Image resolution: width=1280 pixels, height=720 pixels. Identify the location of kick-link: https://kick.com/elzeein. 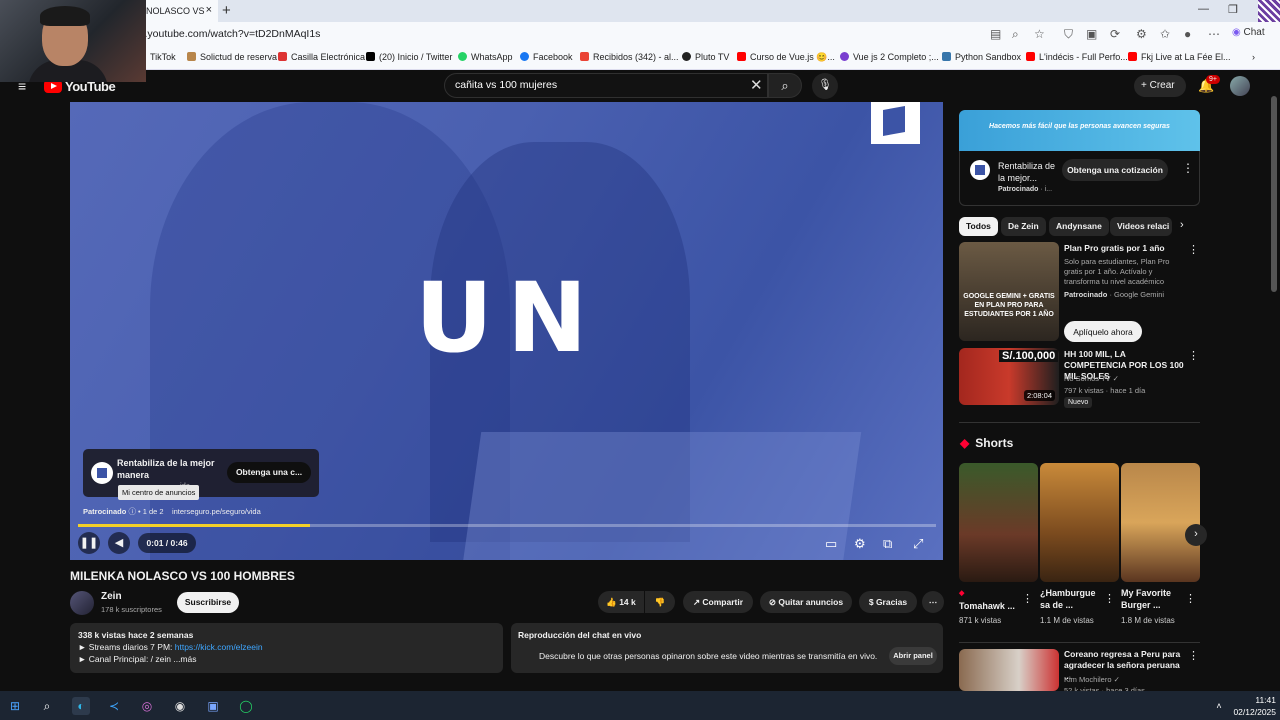
(219, 647).